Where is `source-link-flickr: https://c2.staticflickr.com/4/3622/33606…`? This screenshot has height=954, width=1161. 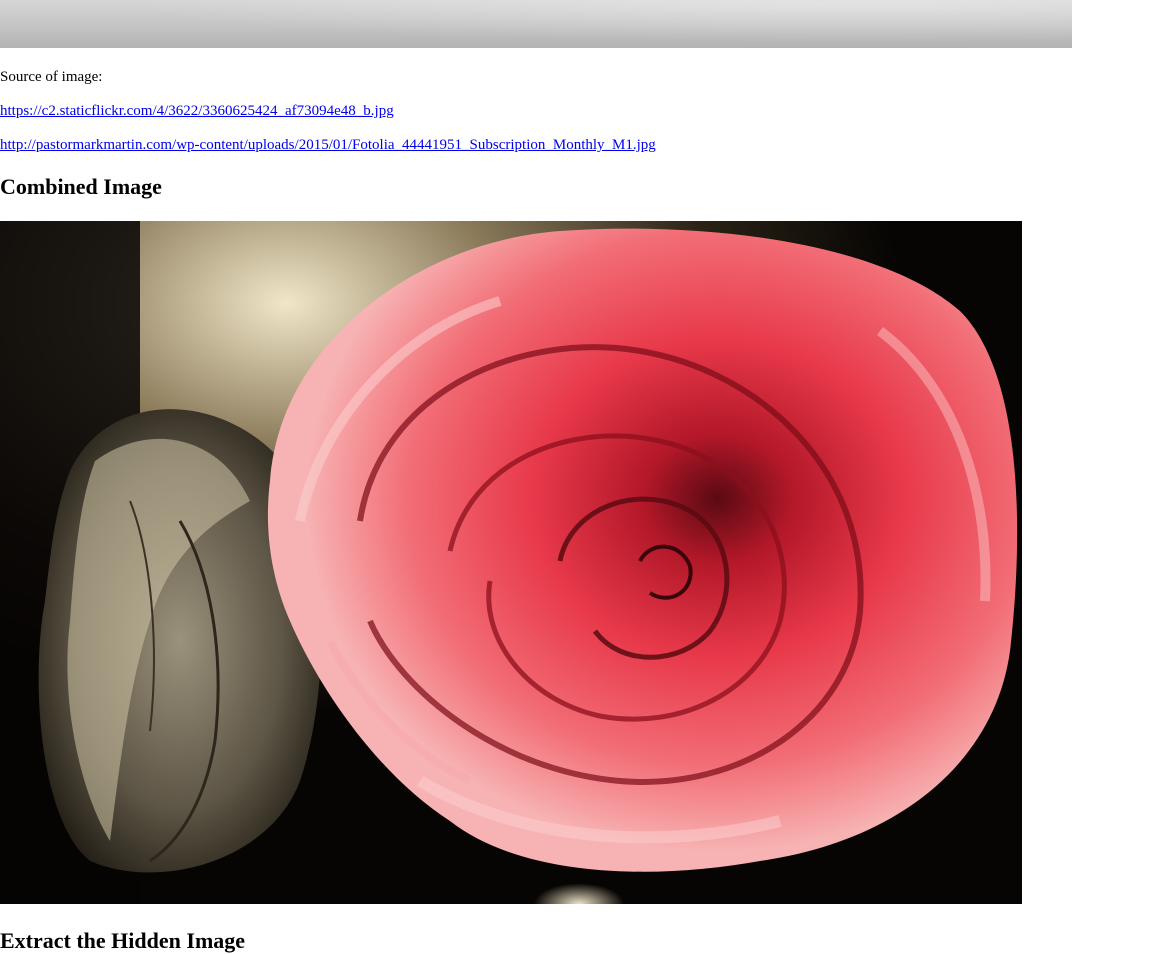 source-link-flickr: https://c2.staticflickr.com/4/3622/33606… is located at coordinates (197, 111).